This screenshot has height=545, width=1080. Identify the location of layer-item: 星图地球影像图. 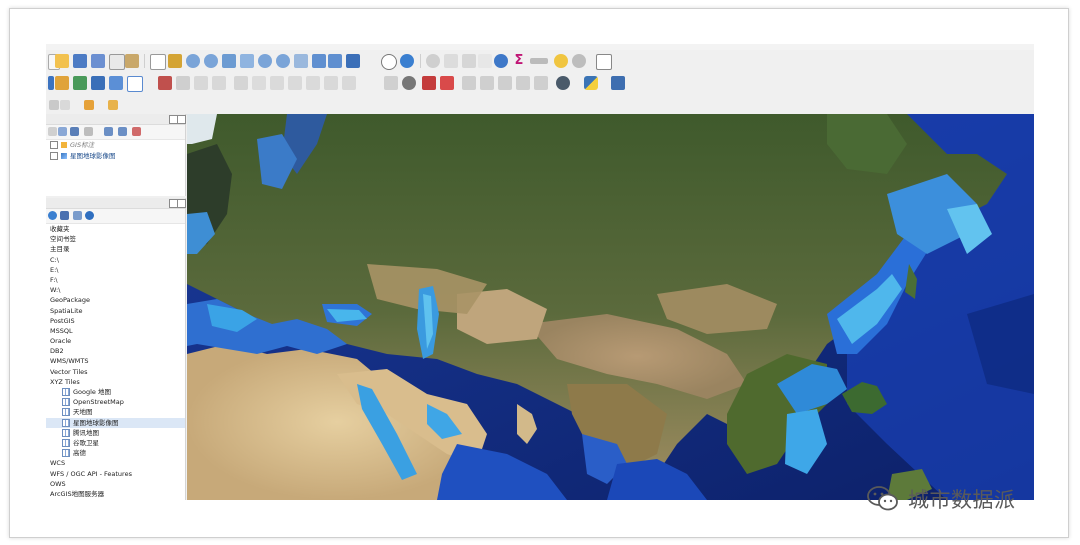
(115, 156).